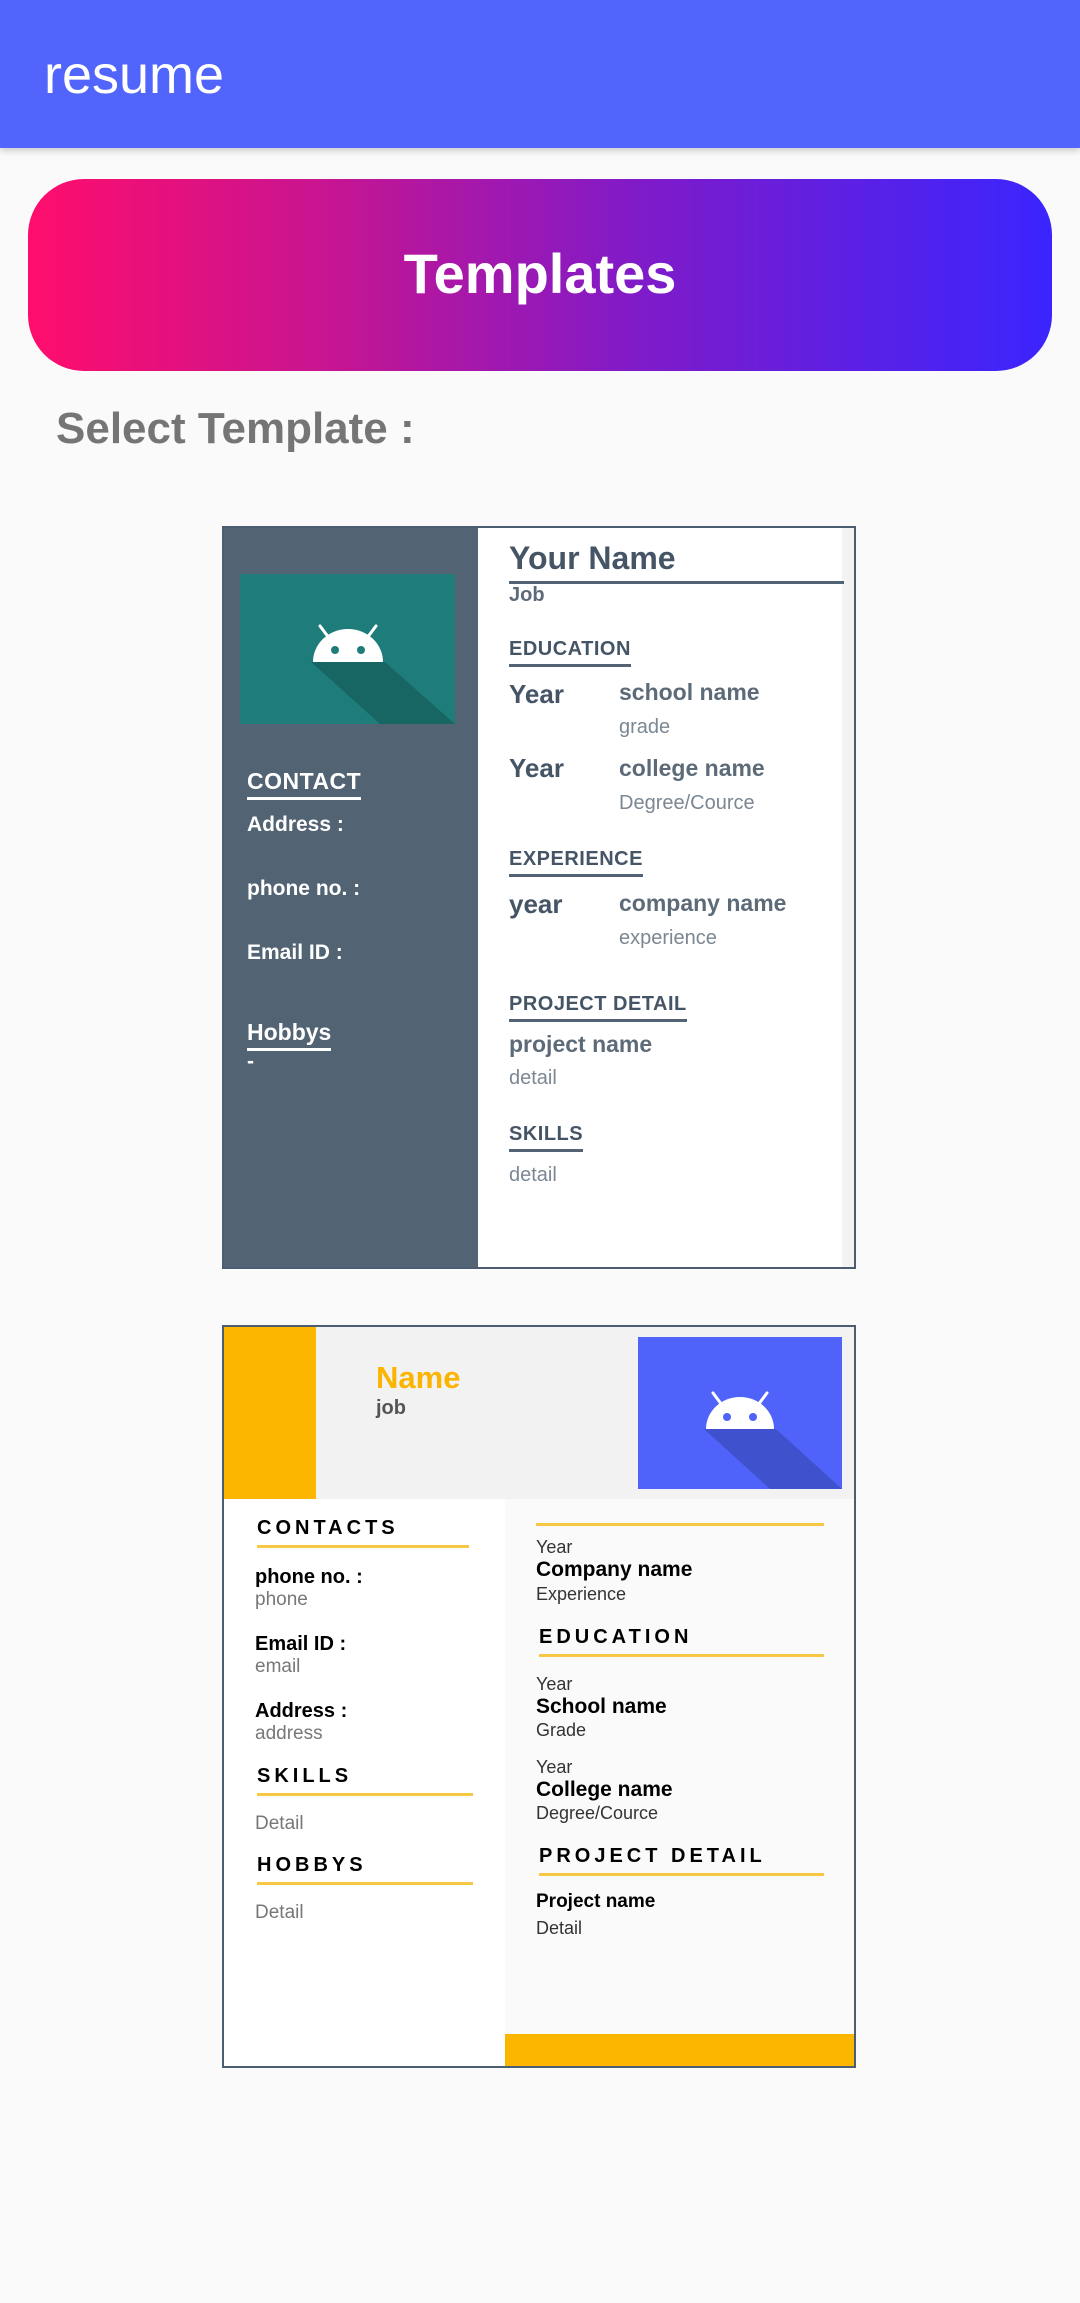 This screenshot has width=1080, height=2303. I want to click on t1-email-label: Email ID :, so click(295, 952).